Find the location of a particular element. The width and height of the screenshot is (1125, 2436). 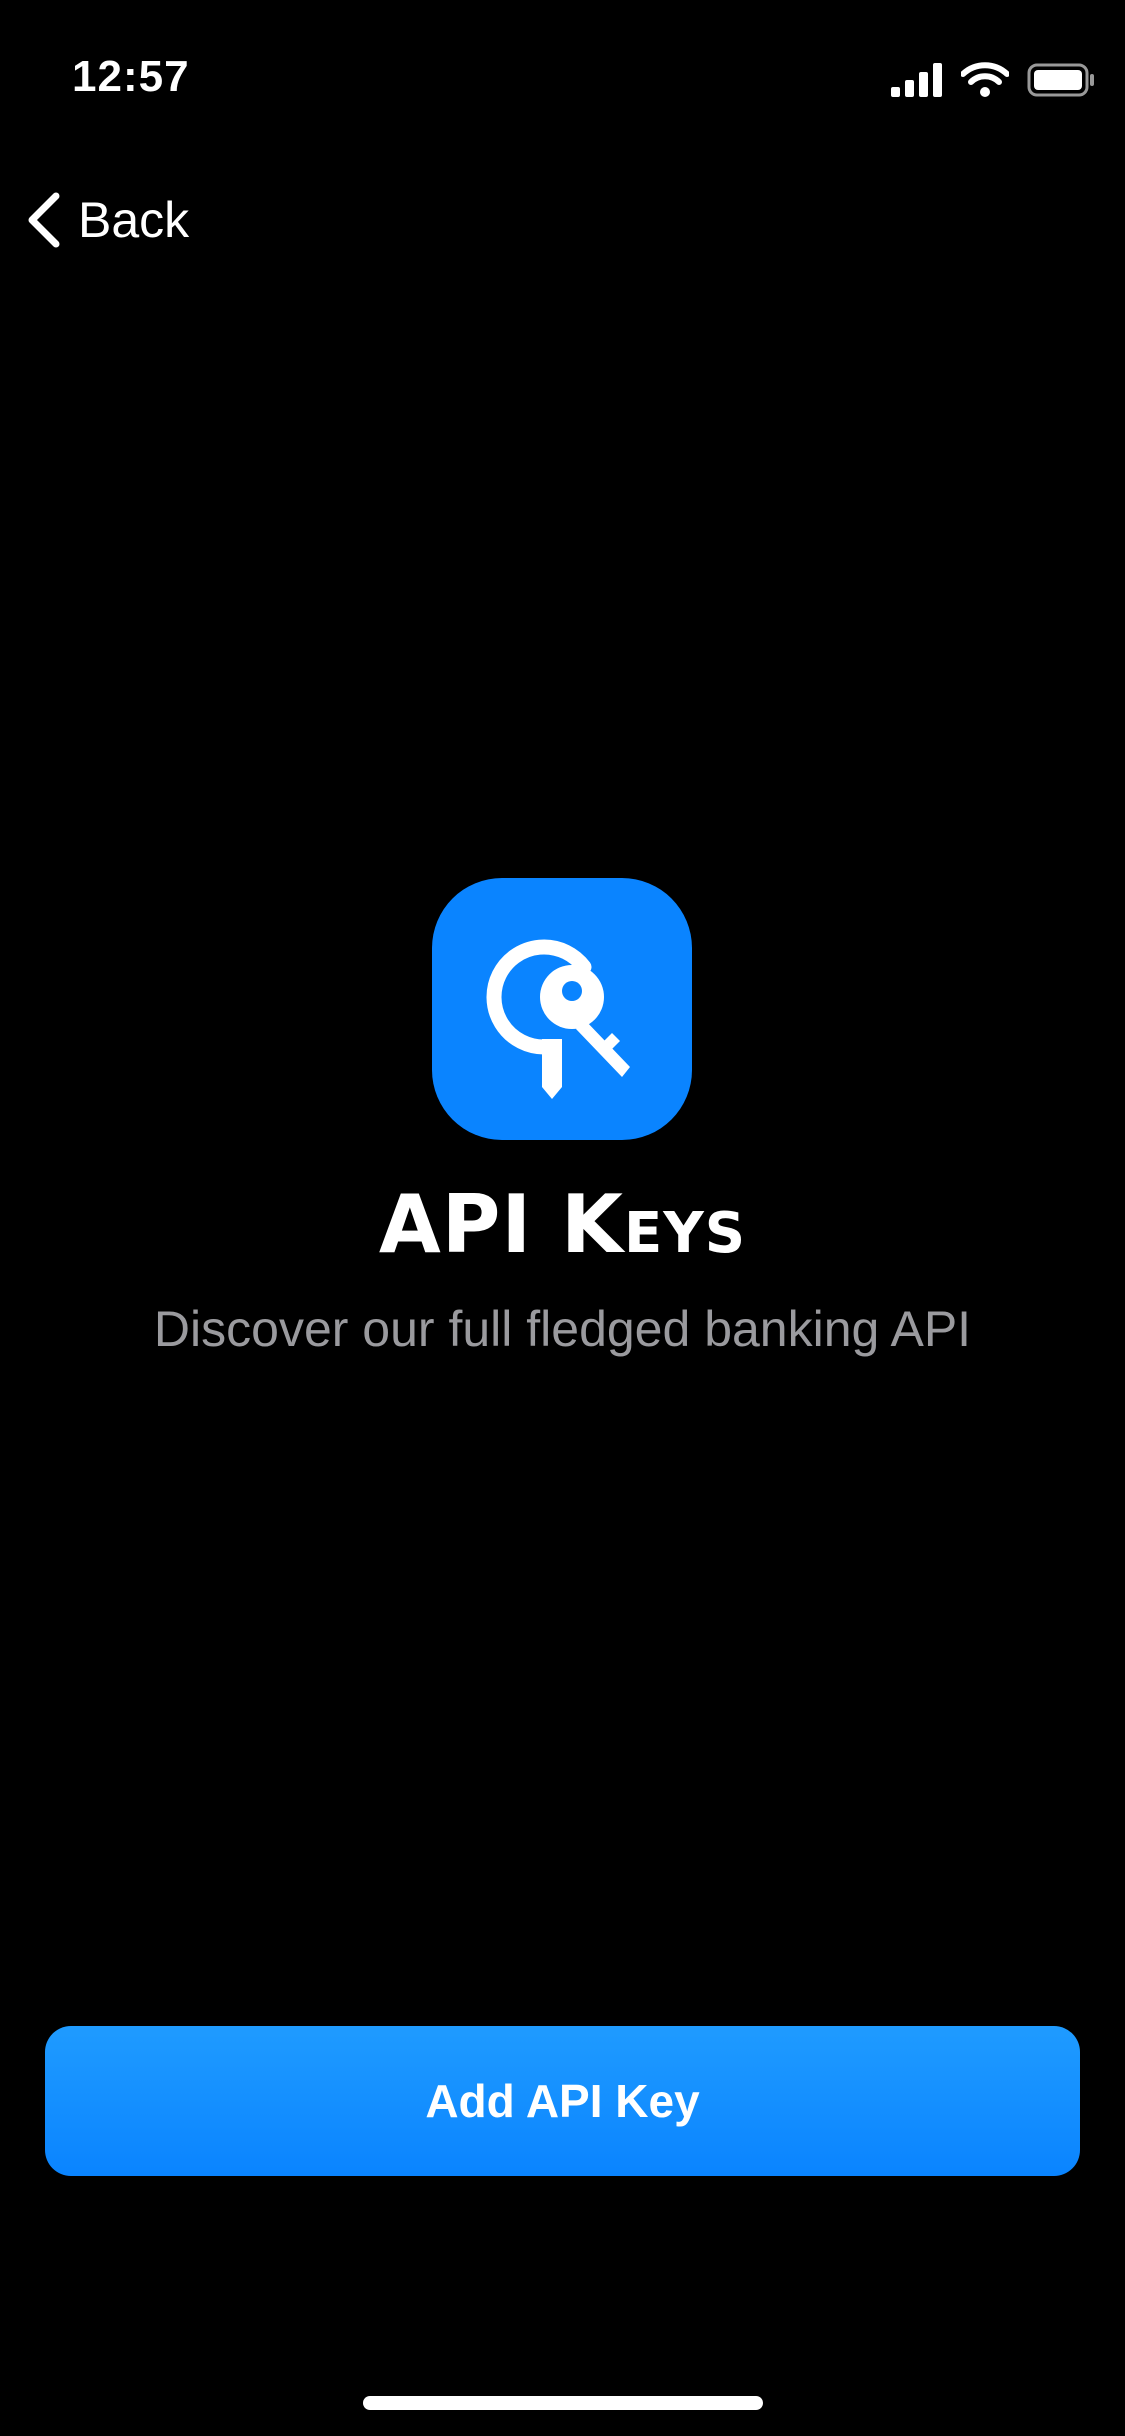

battery-icon is located at coordinates (1060, 80).